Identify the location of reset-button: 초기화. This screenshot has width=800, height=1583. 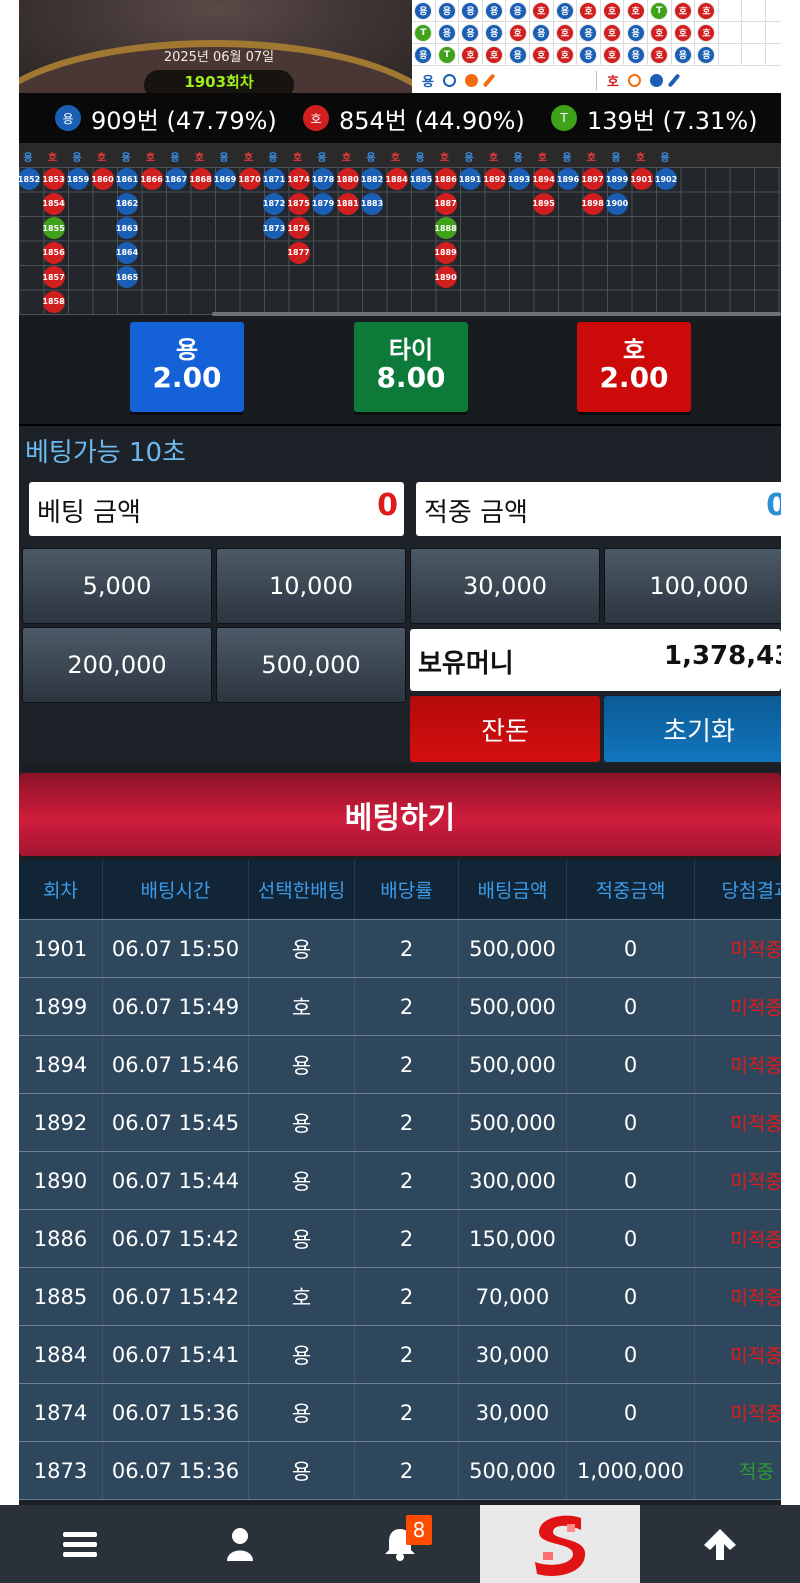
(692, 729).